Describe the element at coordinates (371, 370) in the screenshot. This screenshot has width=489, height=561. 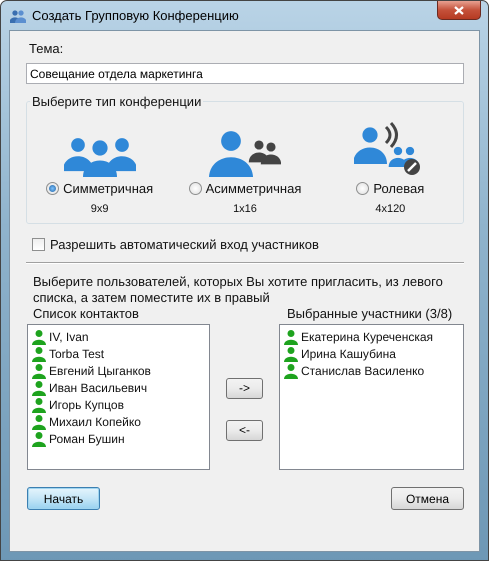
I see `participant-item: Станислав Василенко` at that location.